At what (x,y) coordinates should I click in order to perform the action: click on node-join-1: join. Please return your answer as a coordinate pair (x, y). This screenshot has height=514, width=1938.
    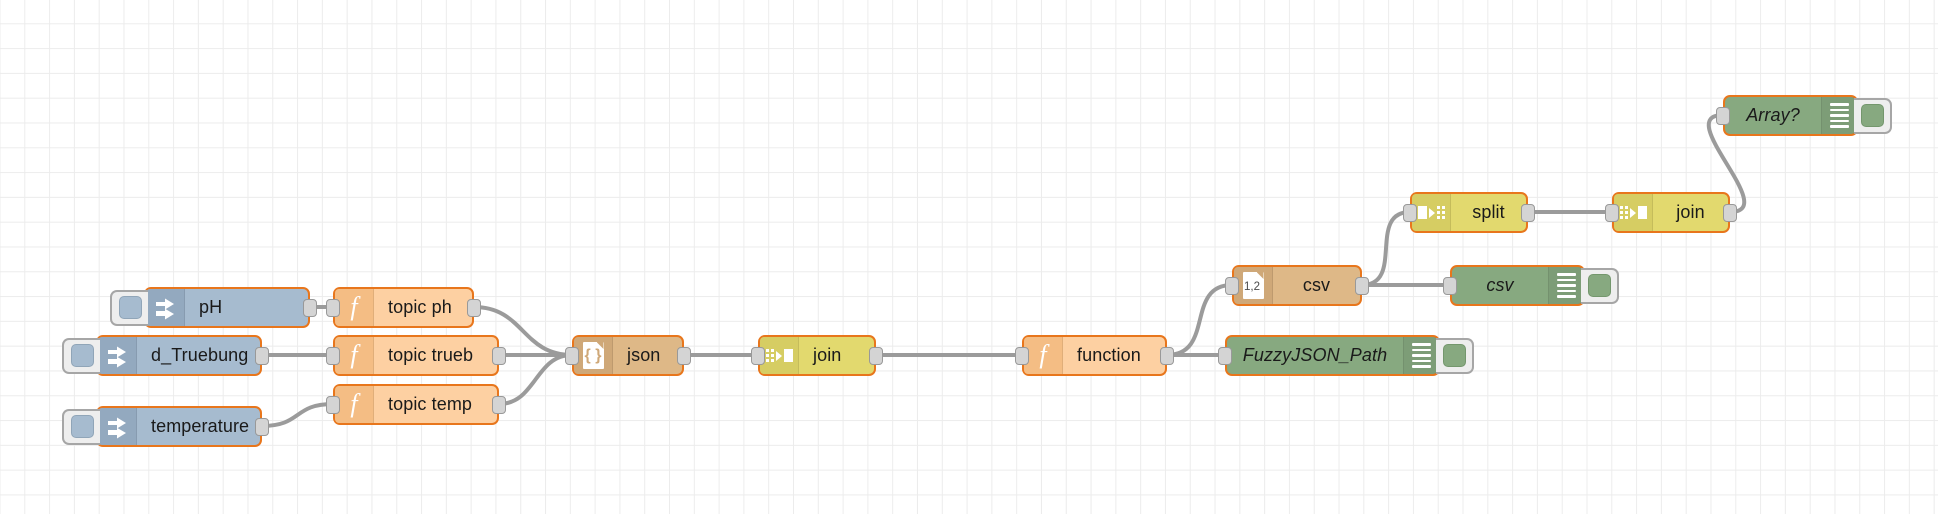
    Looking at the image, I should click on (817, 355).